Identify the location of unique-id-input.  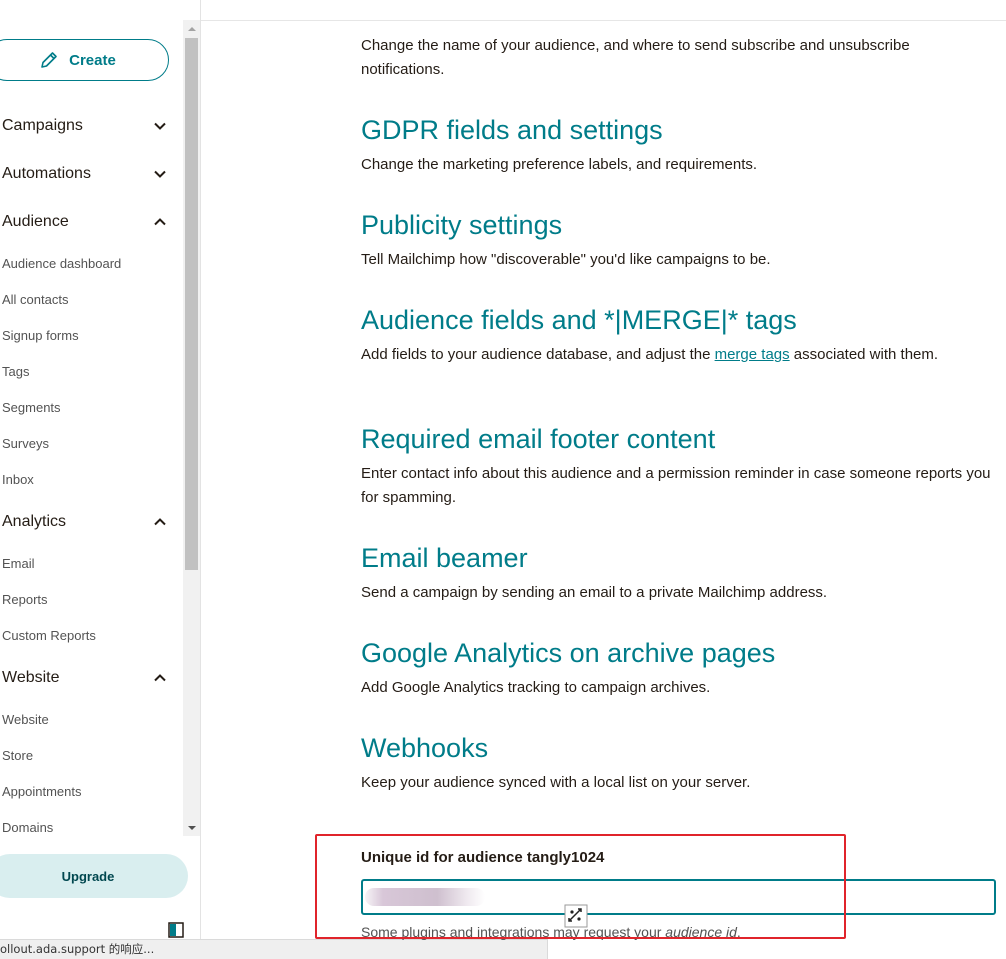
(678, 897).